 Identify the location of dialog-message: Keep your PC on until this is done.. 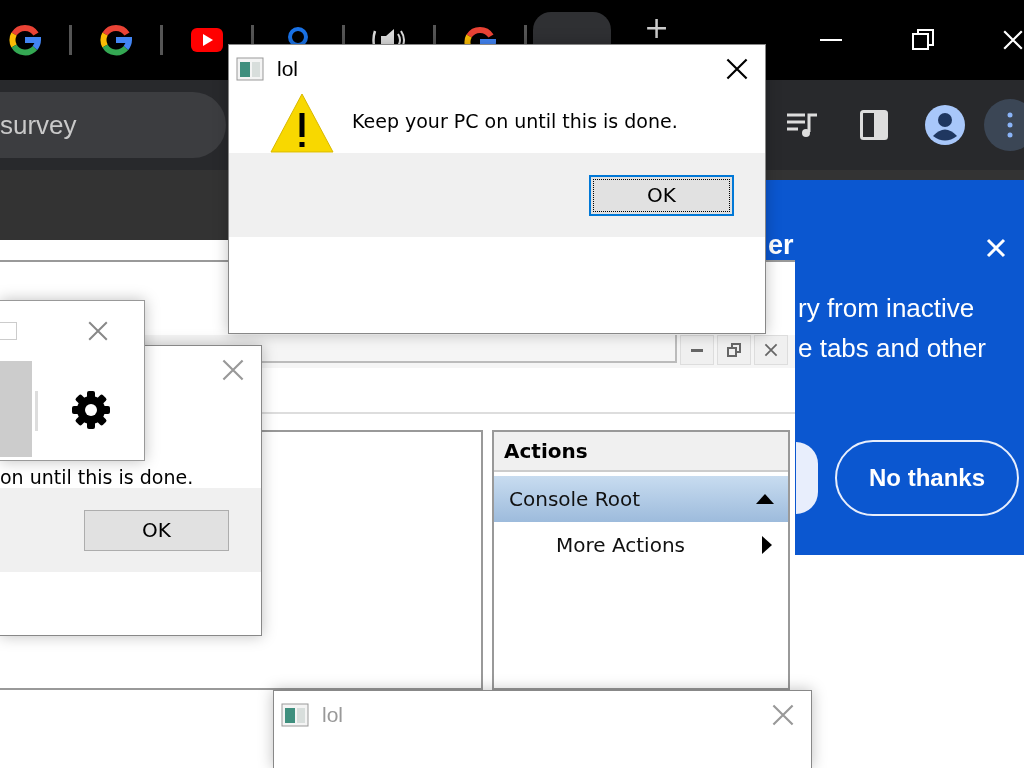
(515, 121).